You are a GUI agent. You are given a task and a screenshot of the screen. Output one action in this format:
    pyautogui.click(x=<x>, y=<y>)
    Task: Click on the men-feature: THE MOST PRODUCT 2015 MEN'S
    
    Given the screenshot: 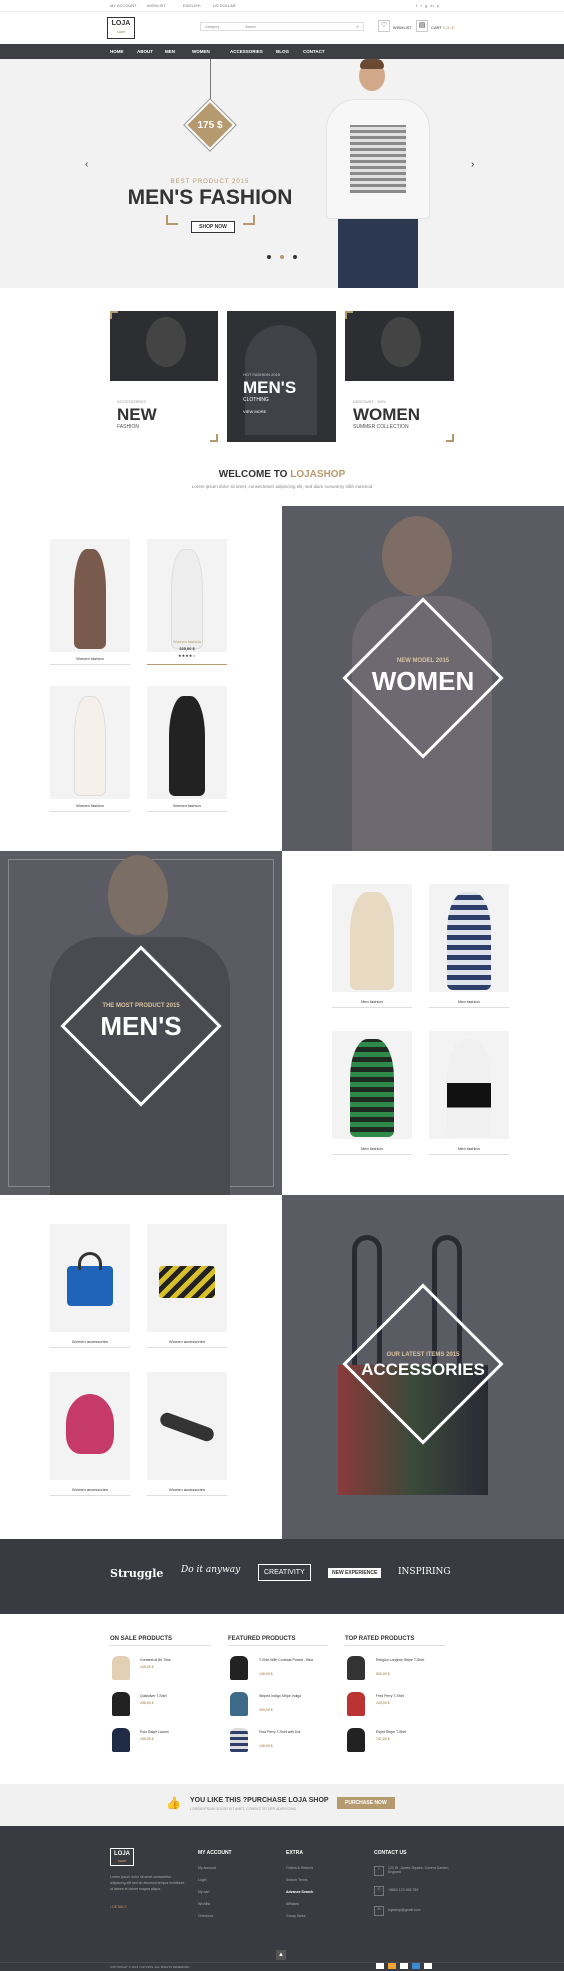 What is the action you would take?
    pyautogui.click(x=141, y=1023)
    